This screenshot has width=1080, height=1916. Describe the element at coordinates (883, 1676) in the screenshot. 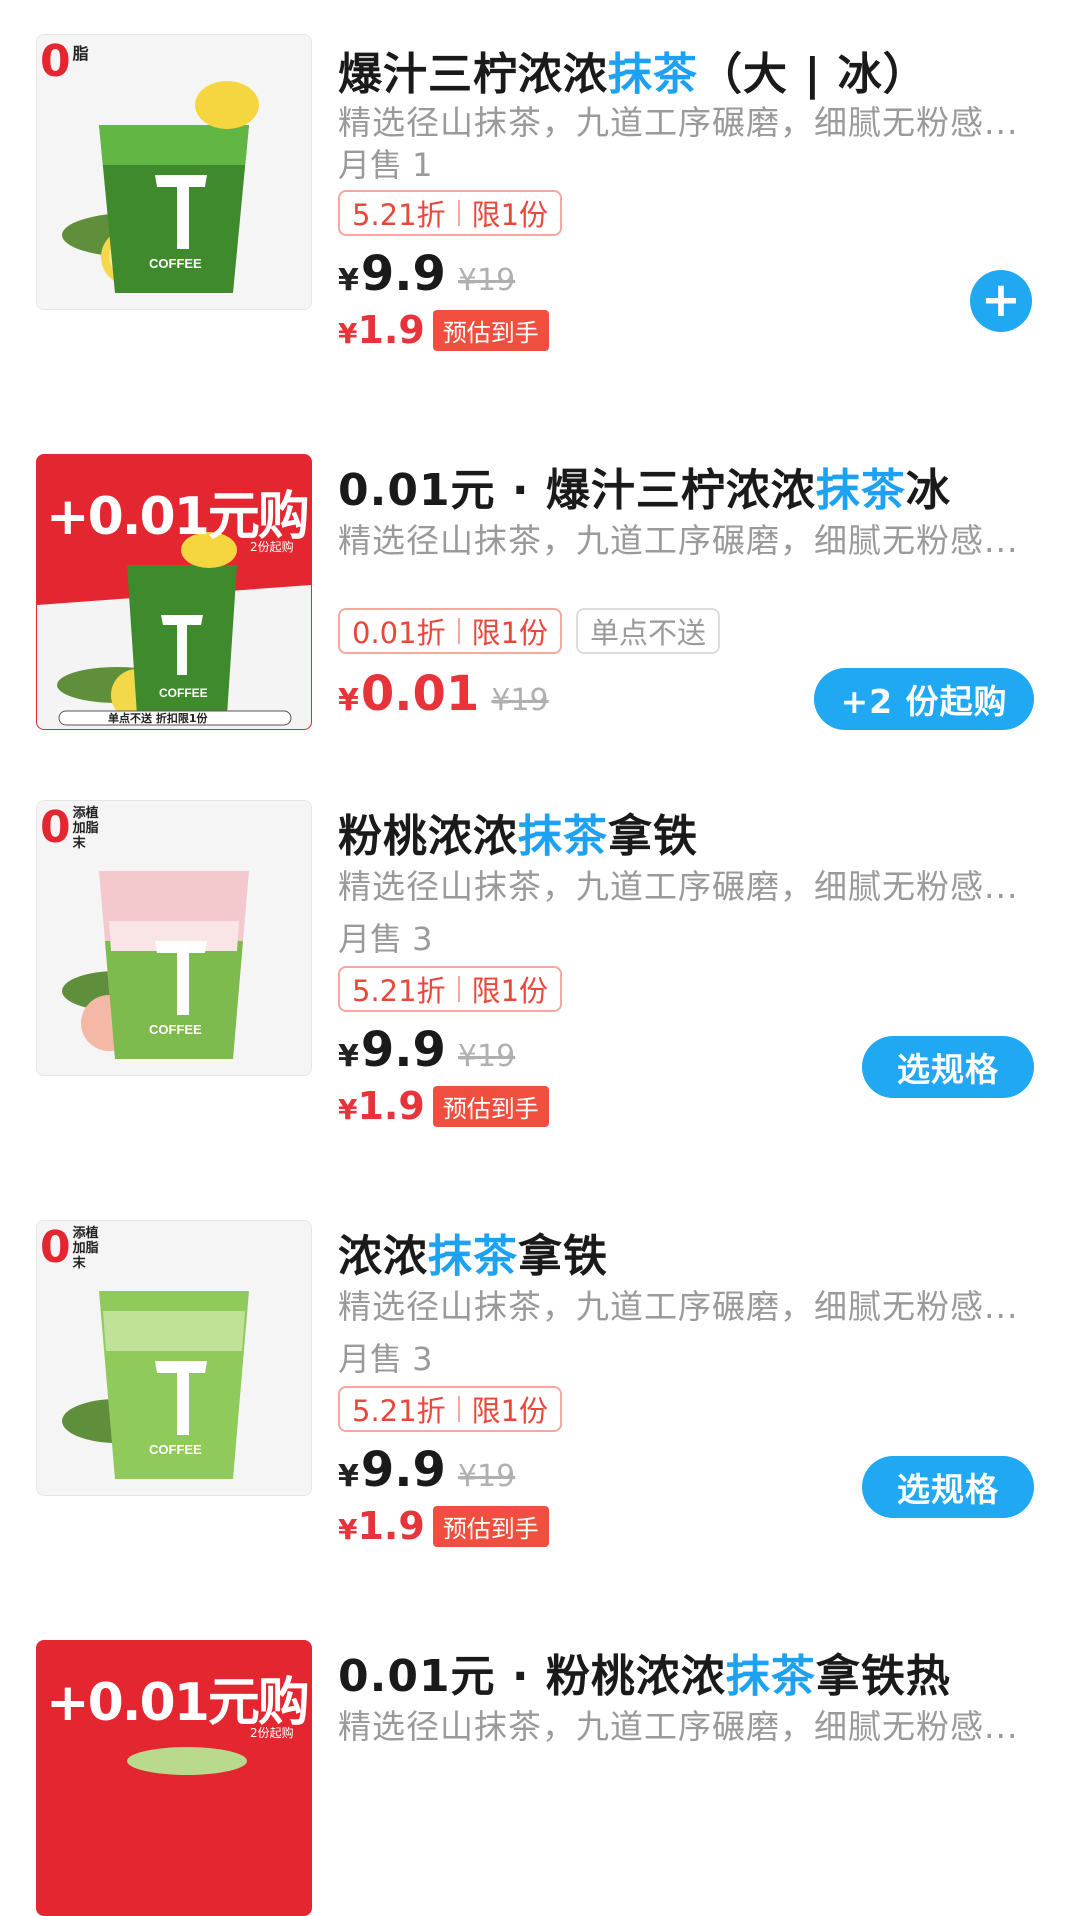

I see `title-suffix: 拿铁热` at that location.